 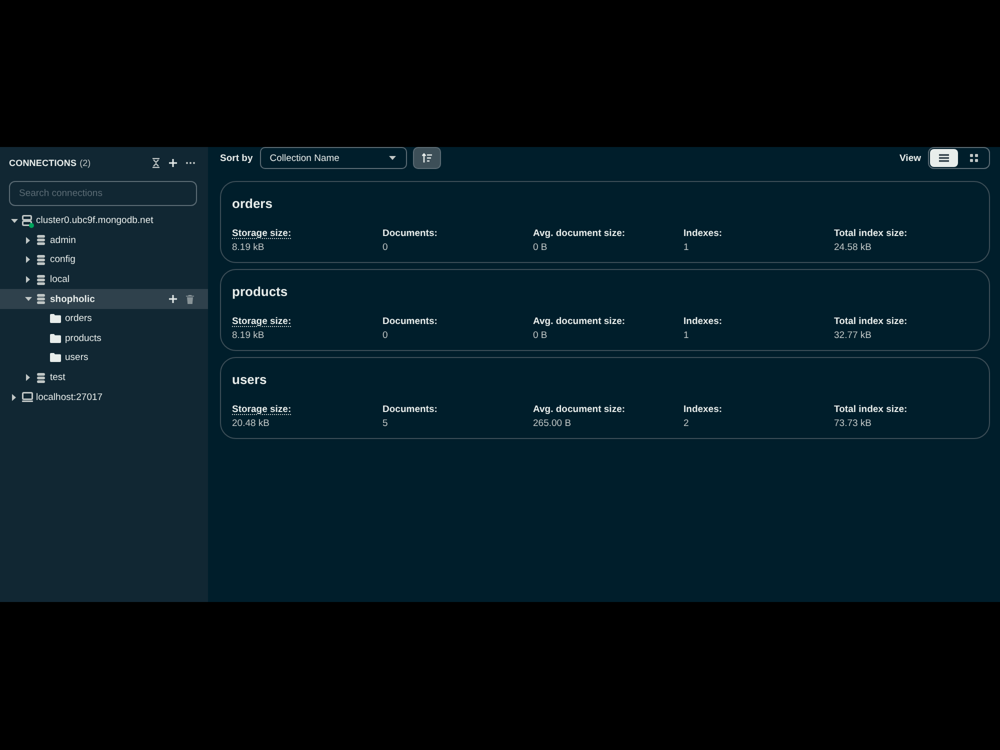 I want to click on collection-item: products, so click(x=104, y=338).